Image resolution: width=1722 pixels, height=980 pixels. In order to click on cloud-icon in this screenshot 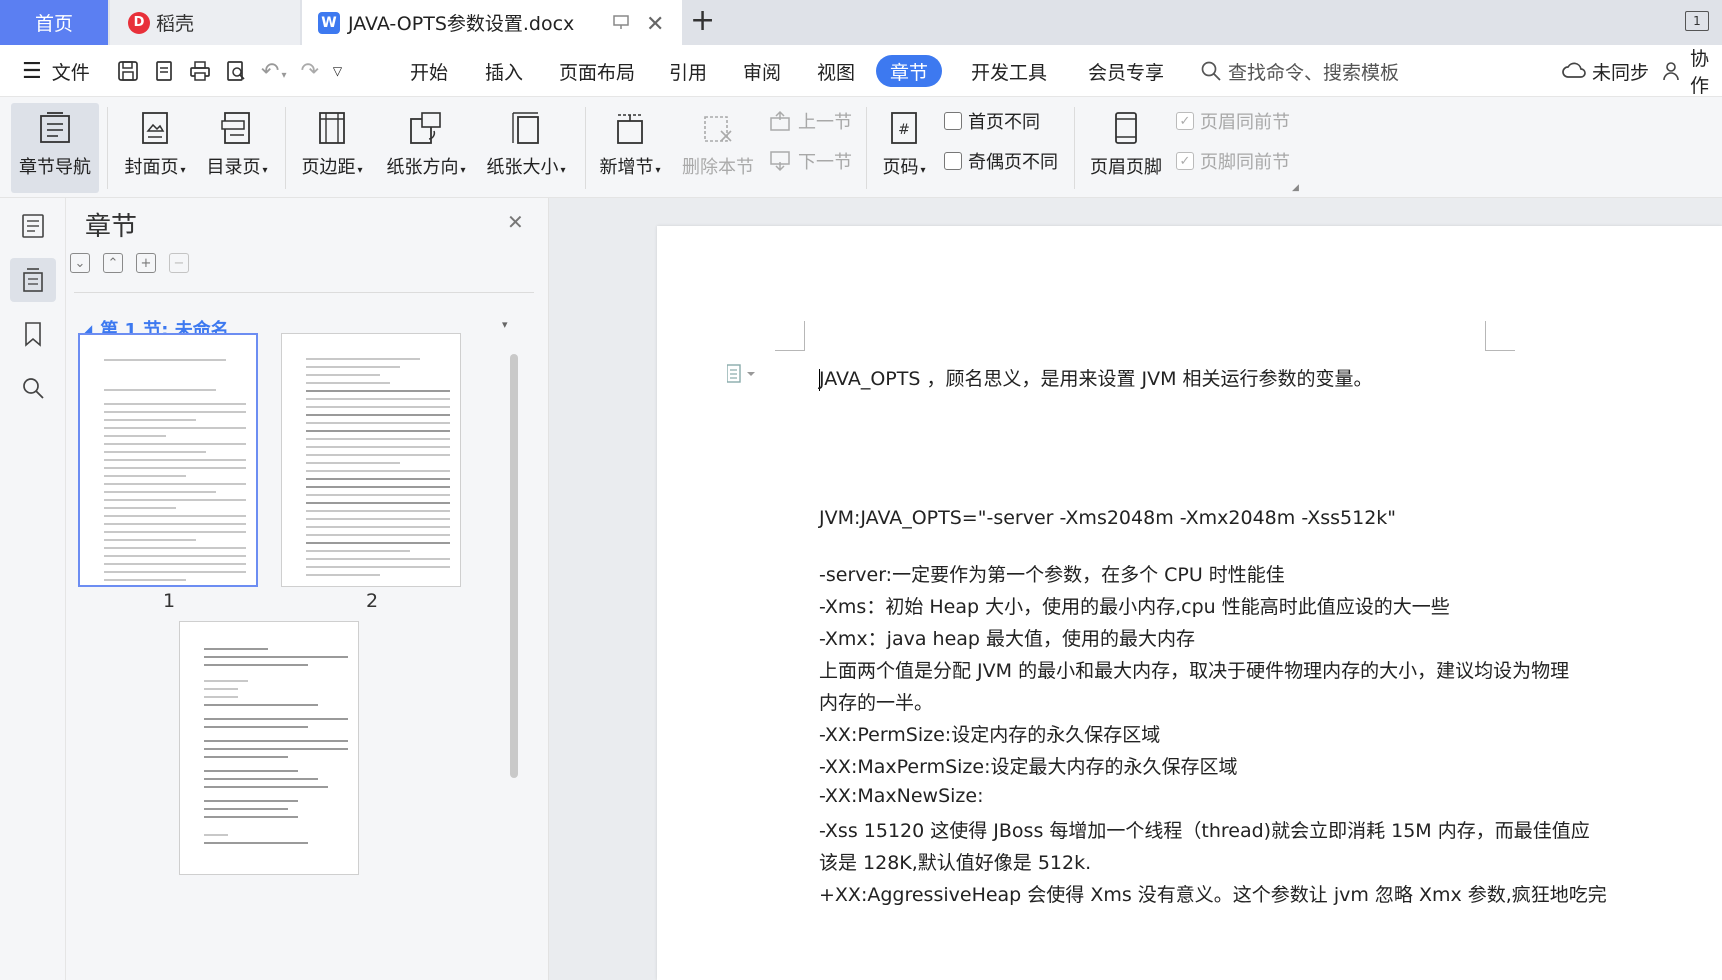, I will do `click(1574, 71)`.